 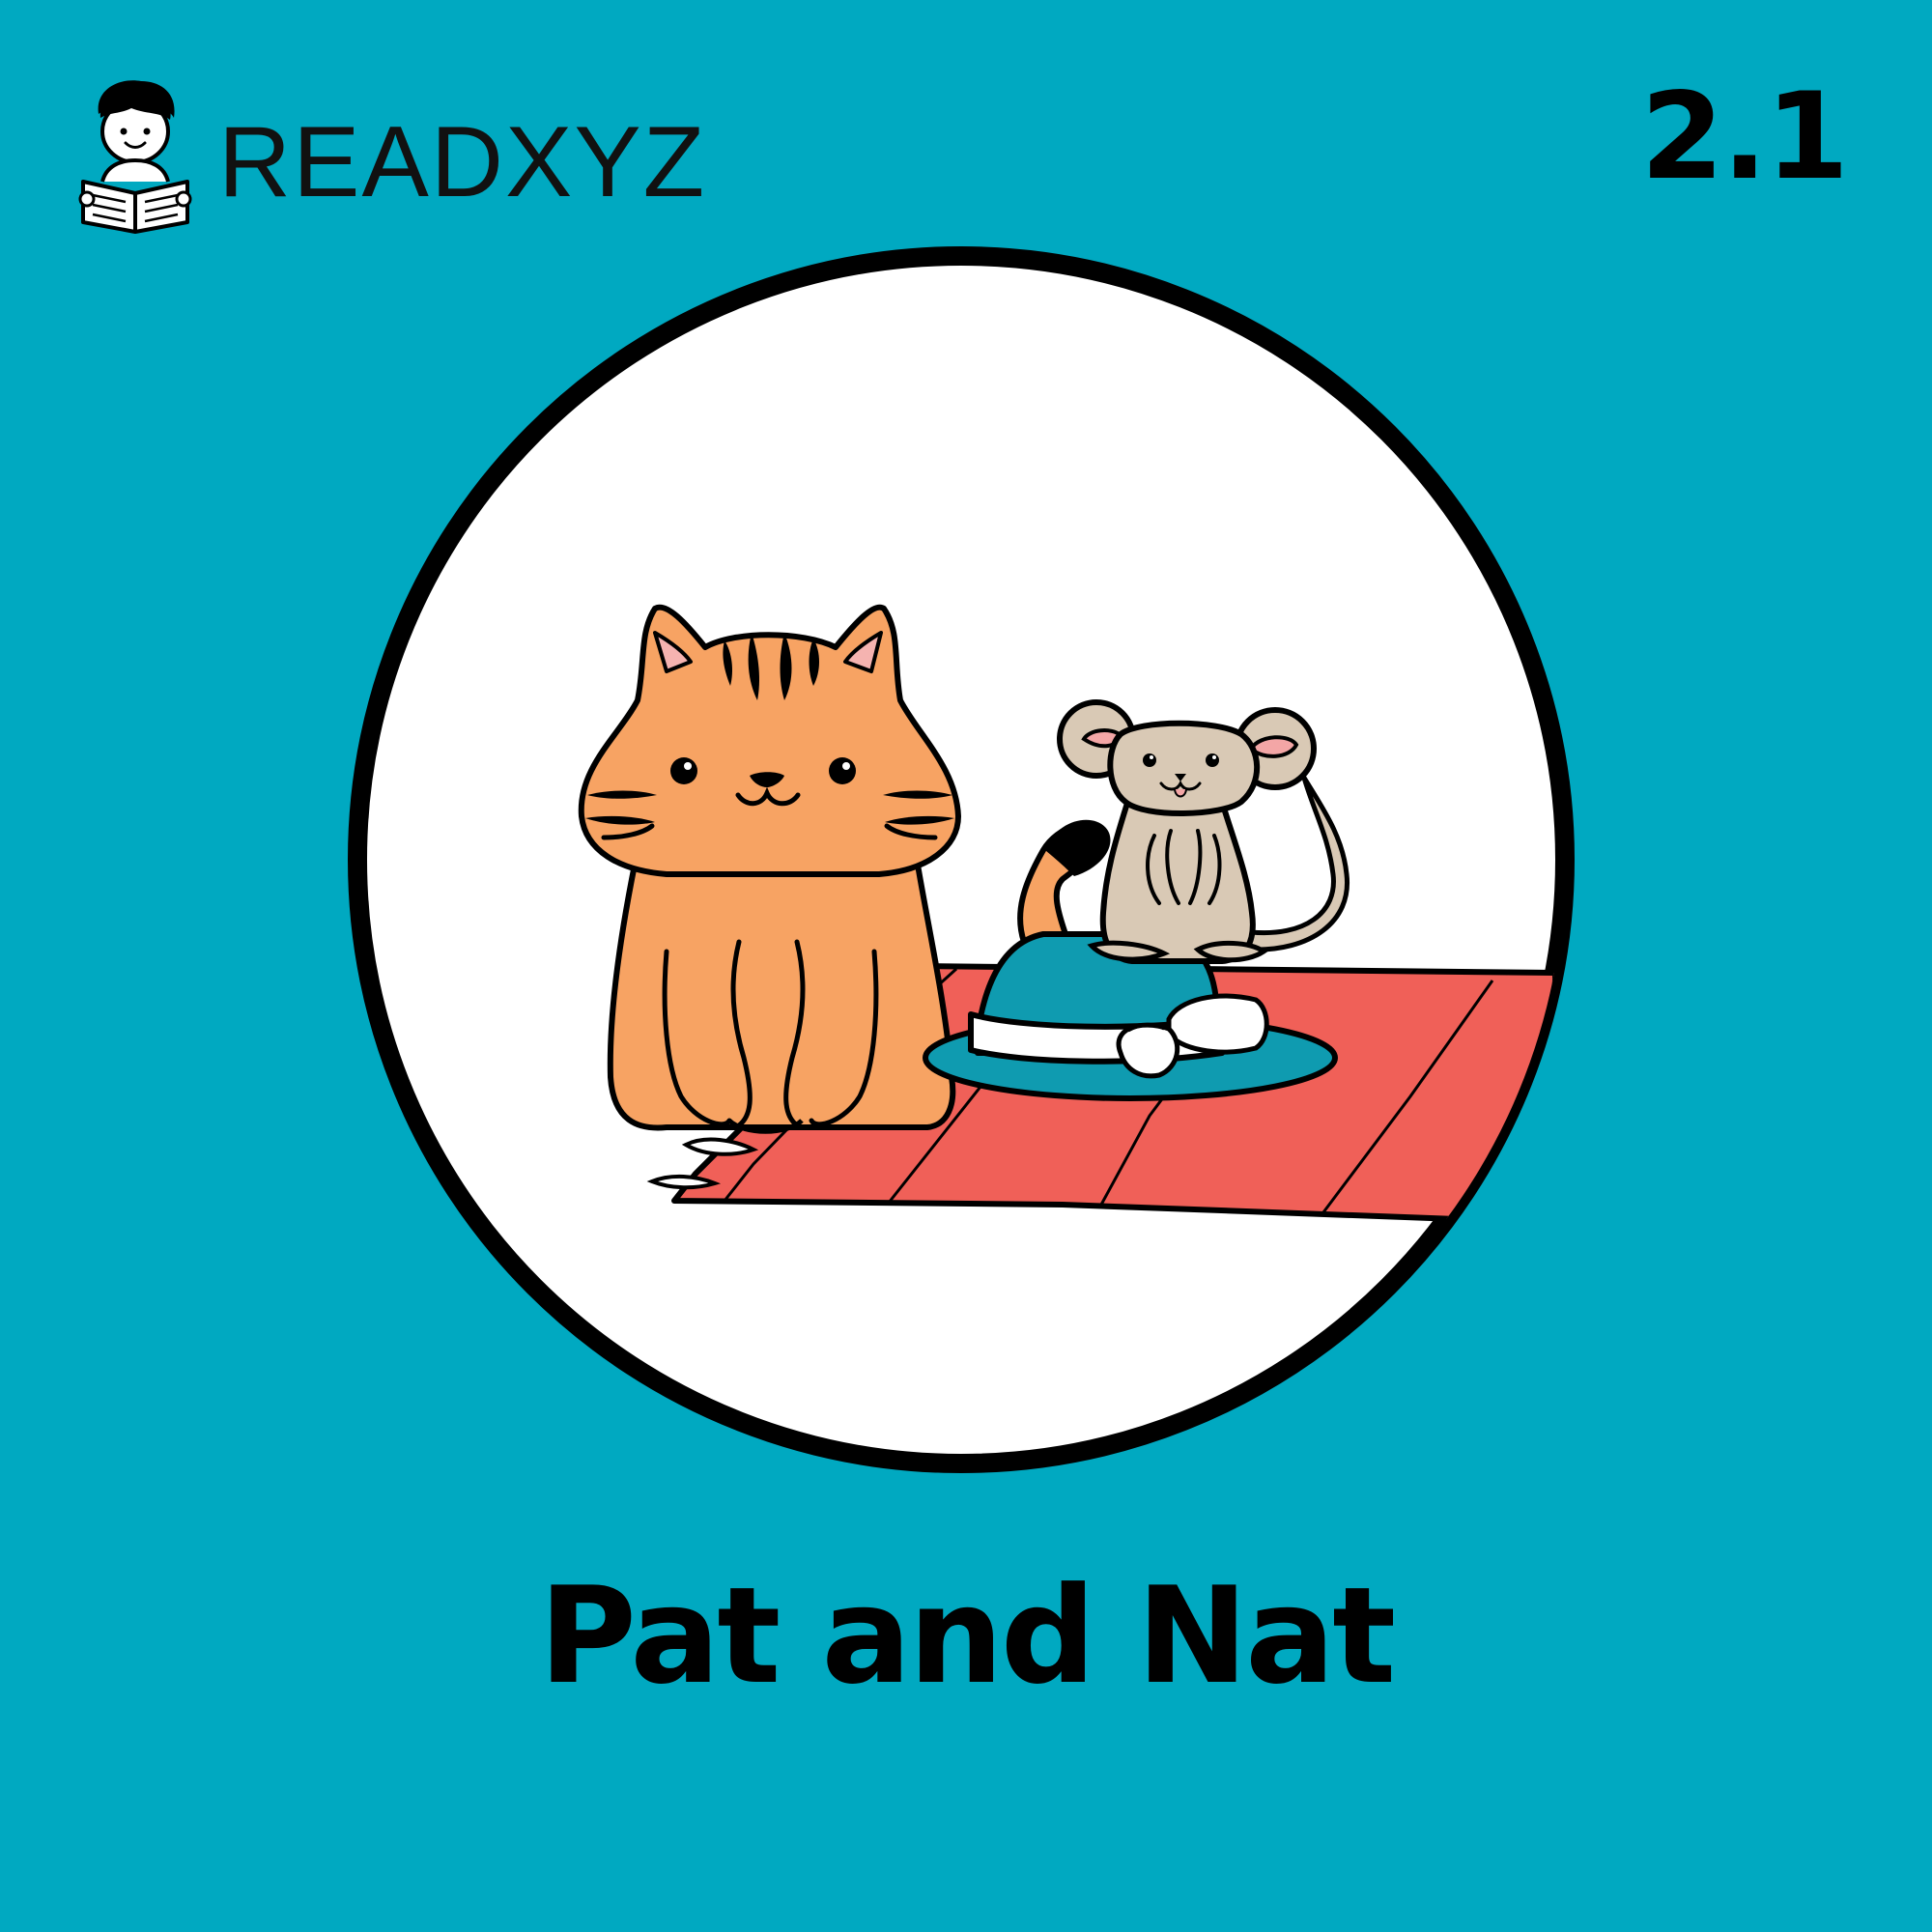 I want to click on child-reading-book-icon, so click(x=135, y=157).